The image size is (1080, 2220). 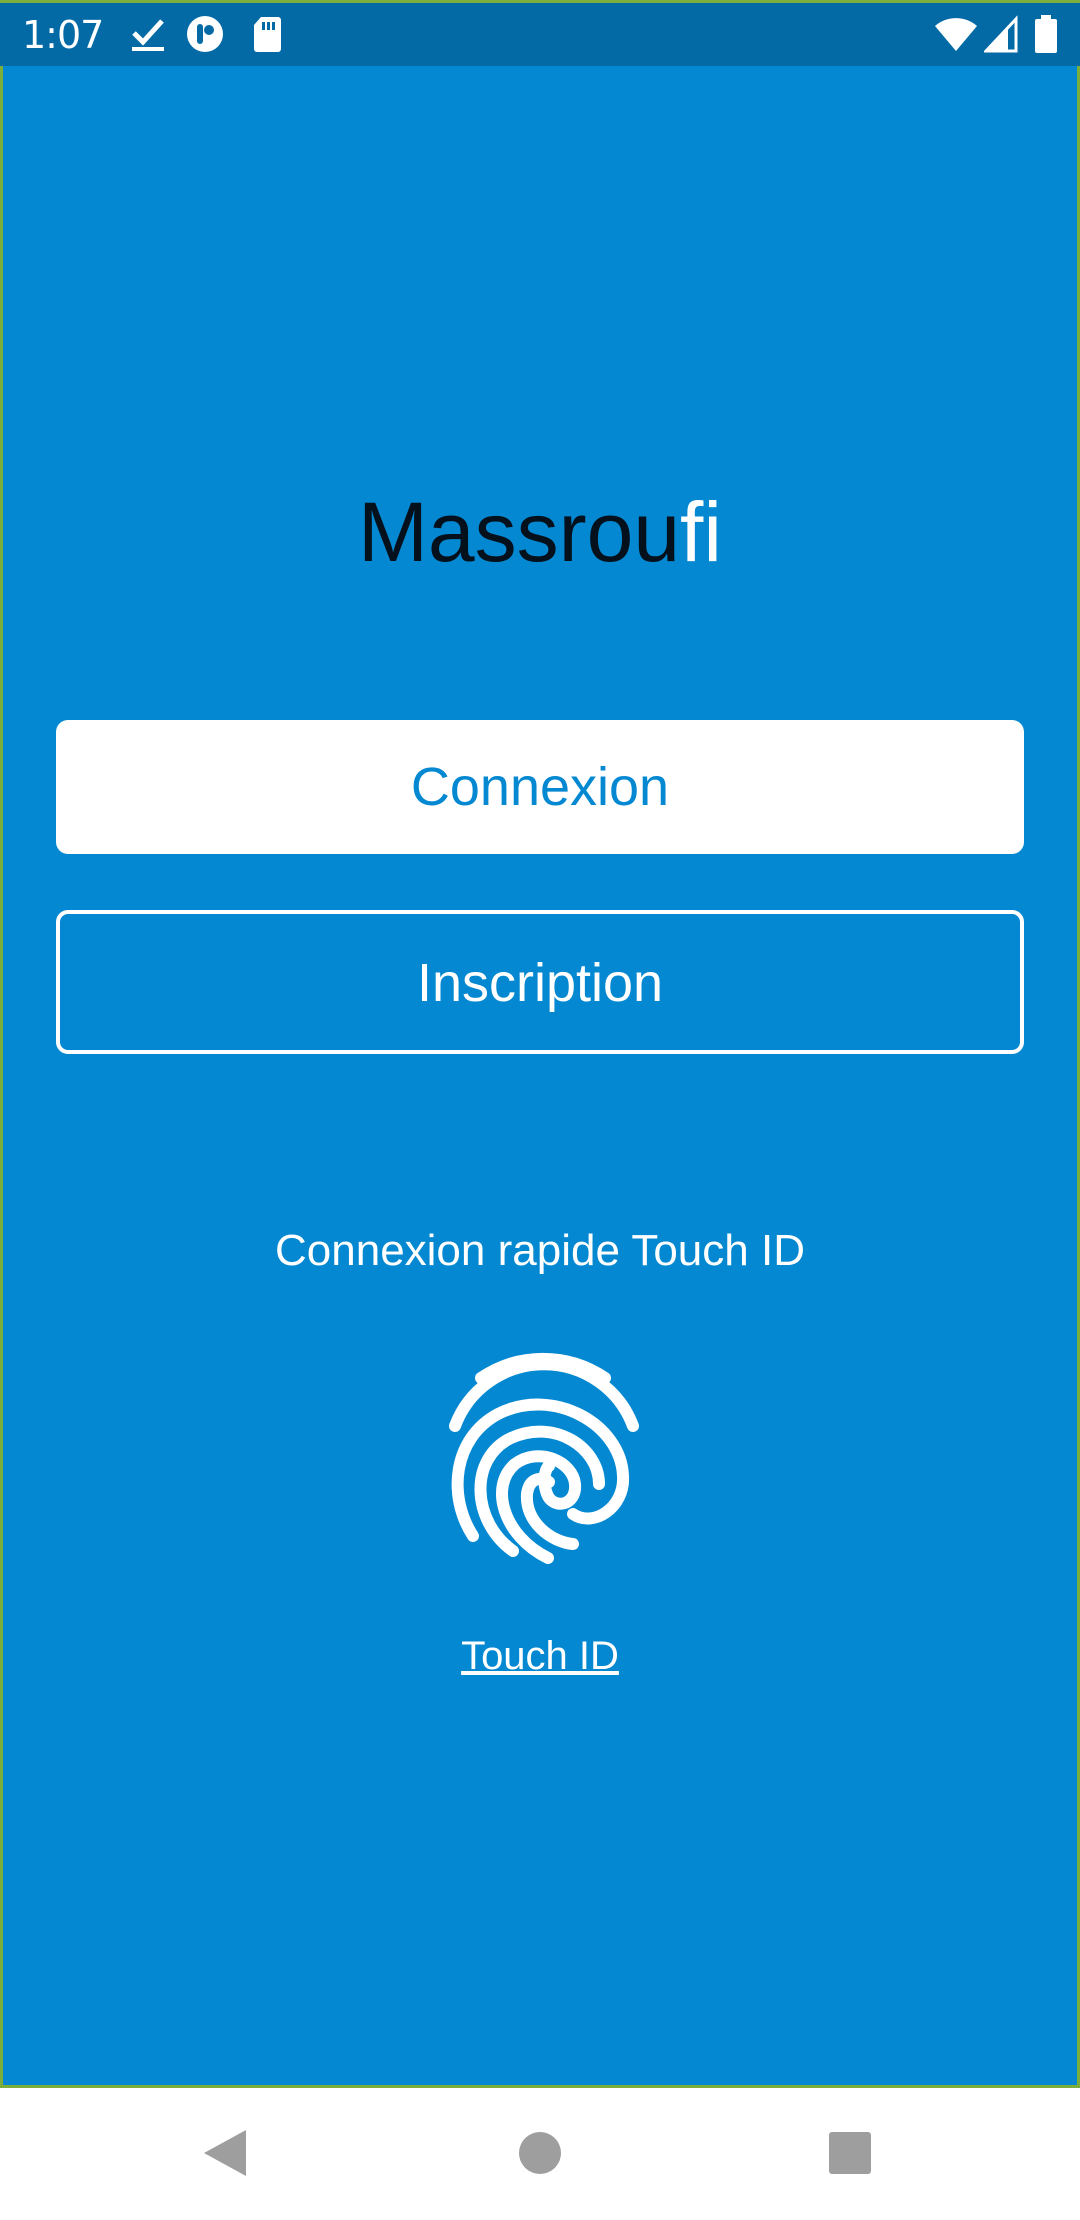 What do you see at coordinates (540, 982) in the screenshot?
I see `signup-button: Inscription` at bounding box center [540, 982].